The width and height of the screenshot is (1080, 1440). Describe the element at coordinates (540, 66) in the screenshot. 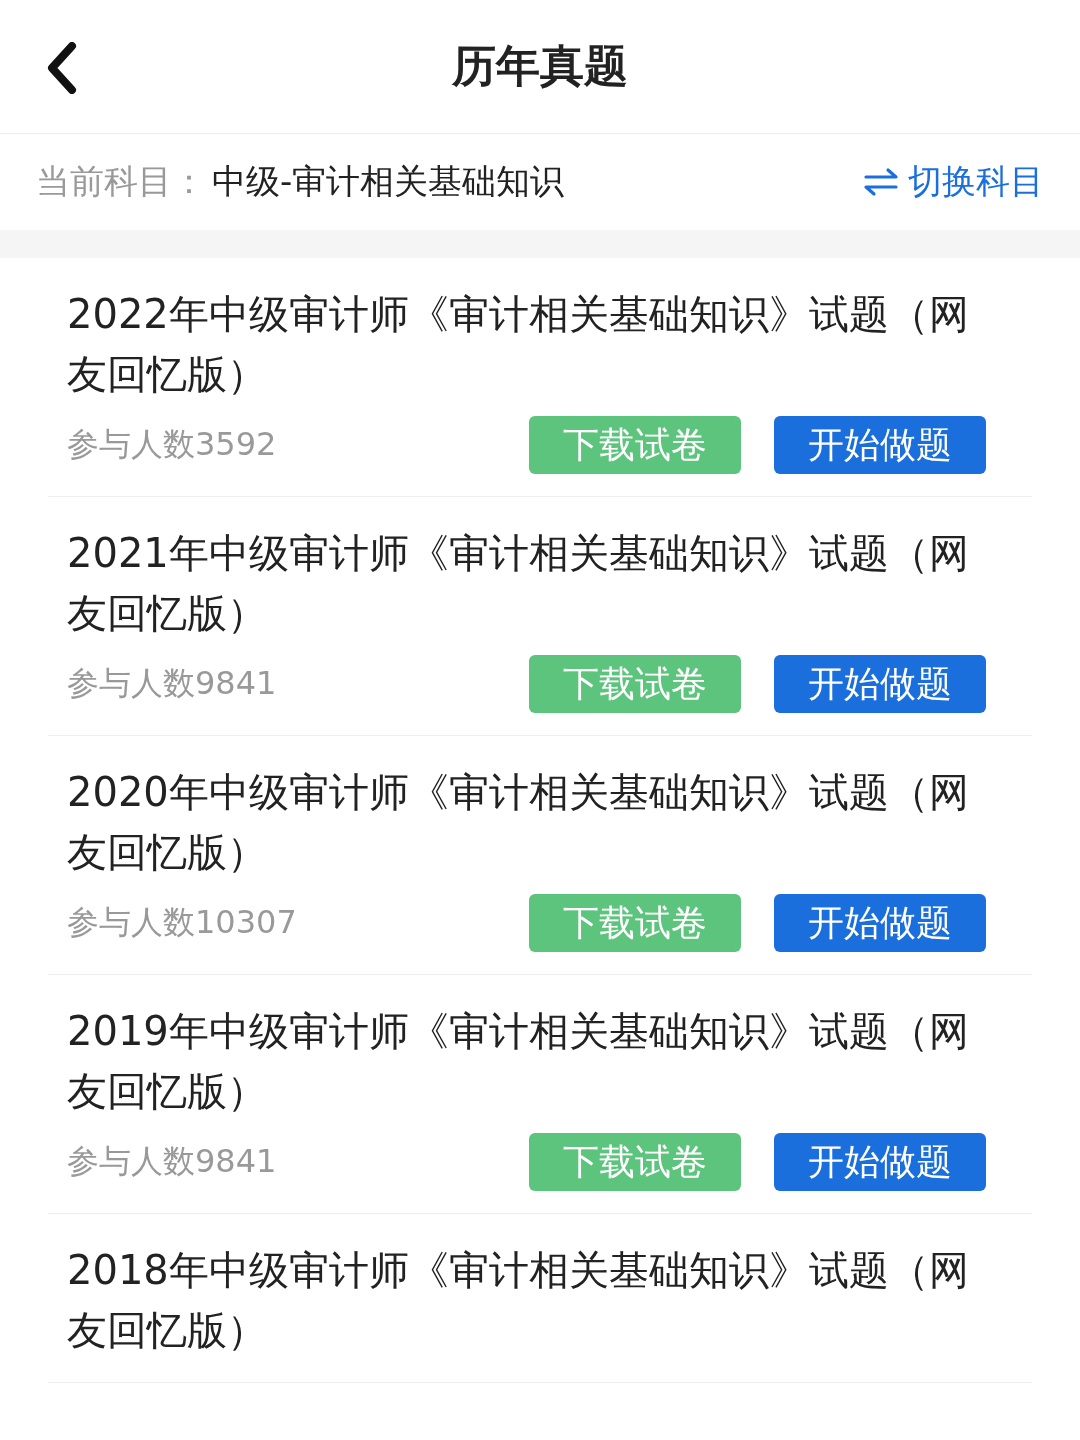

I see `page-title: 历年真题` at that location.